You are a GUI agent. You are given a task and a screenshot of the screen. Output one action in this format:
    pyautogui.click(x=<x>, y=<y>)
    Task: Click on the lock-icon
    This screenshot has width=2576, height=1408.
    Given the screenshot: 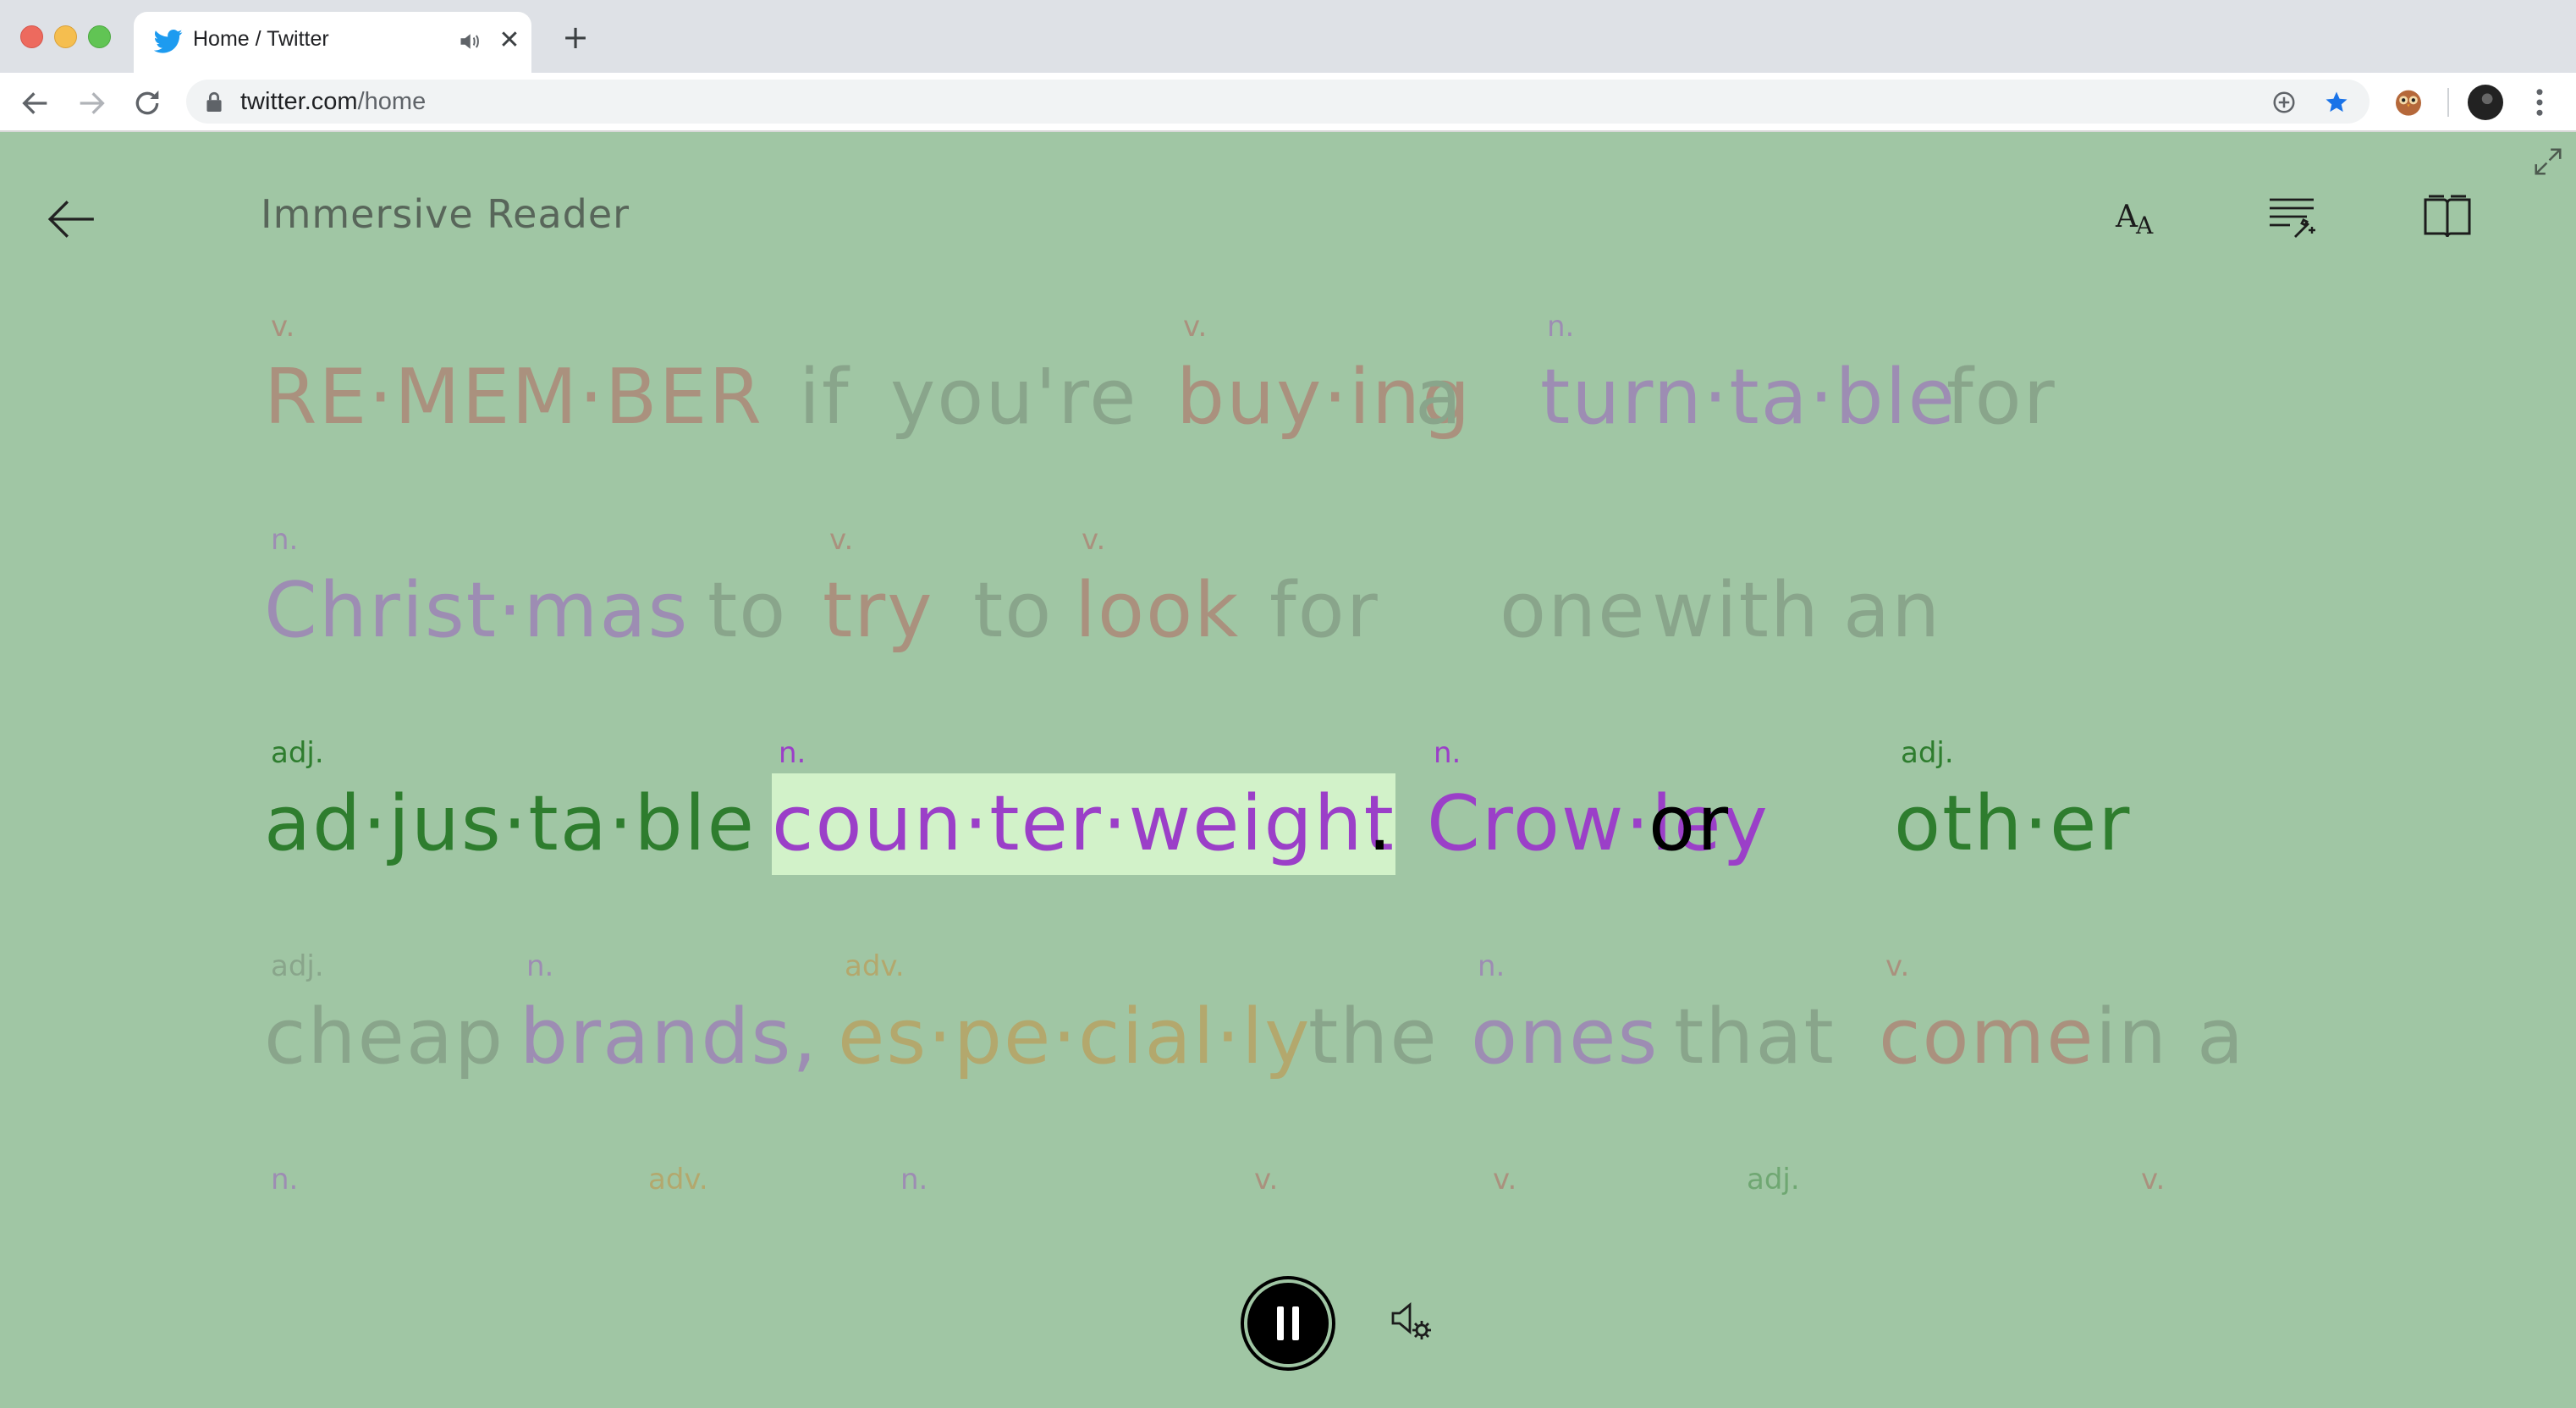 What is the action you would take?
    pyautogui.click(x=214, y=102)
    